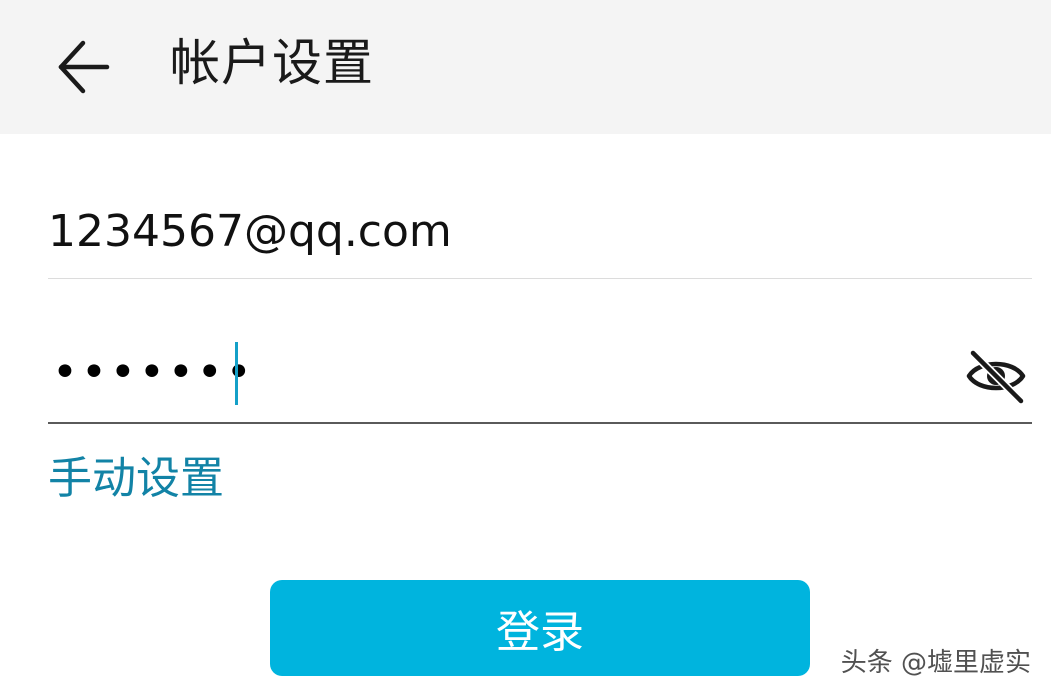 This screenshot has width=1051, height=697. What do you see at coordinates (153, 372) in the screenshot?
I see `password-value: •••••••` at bounding box center [153, 372].